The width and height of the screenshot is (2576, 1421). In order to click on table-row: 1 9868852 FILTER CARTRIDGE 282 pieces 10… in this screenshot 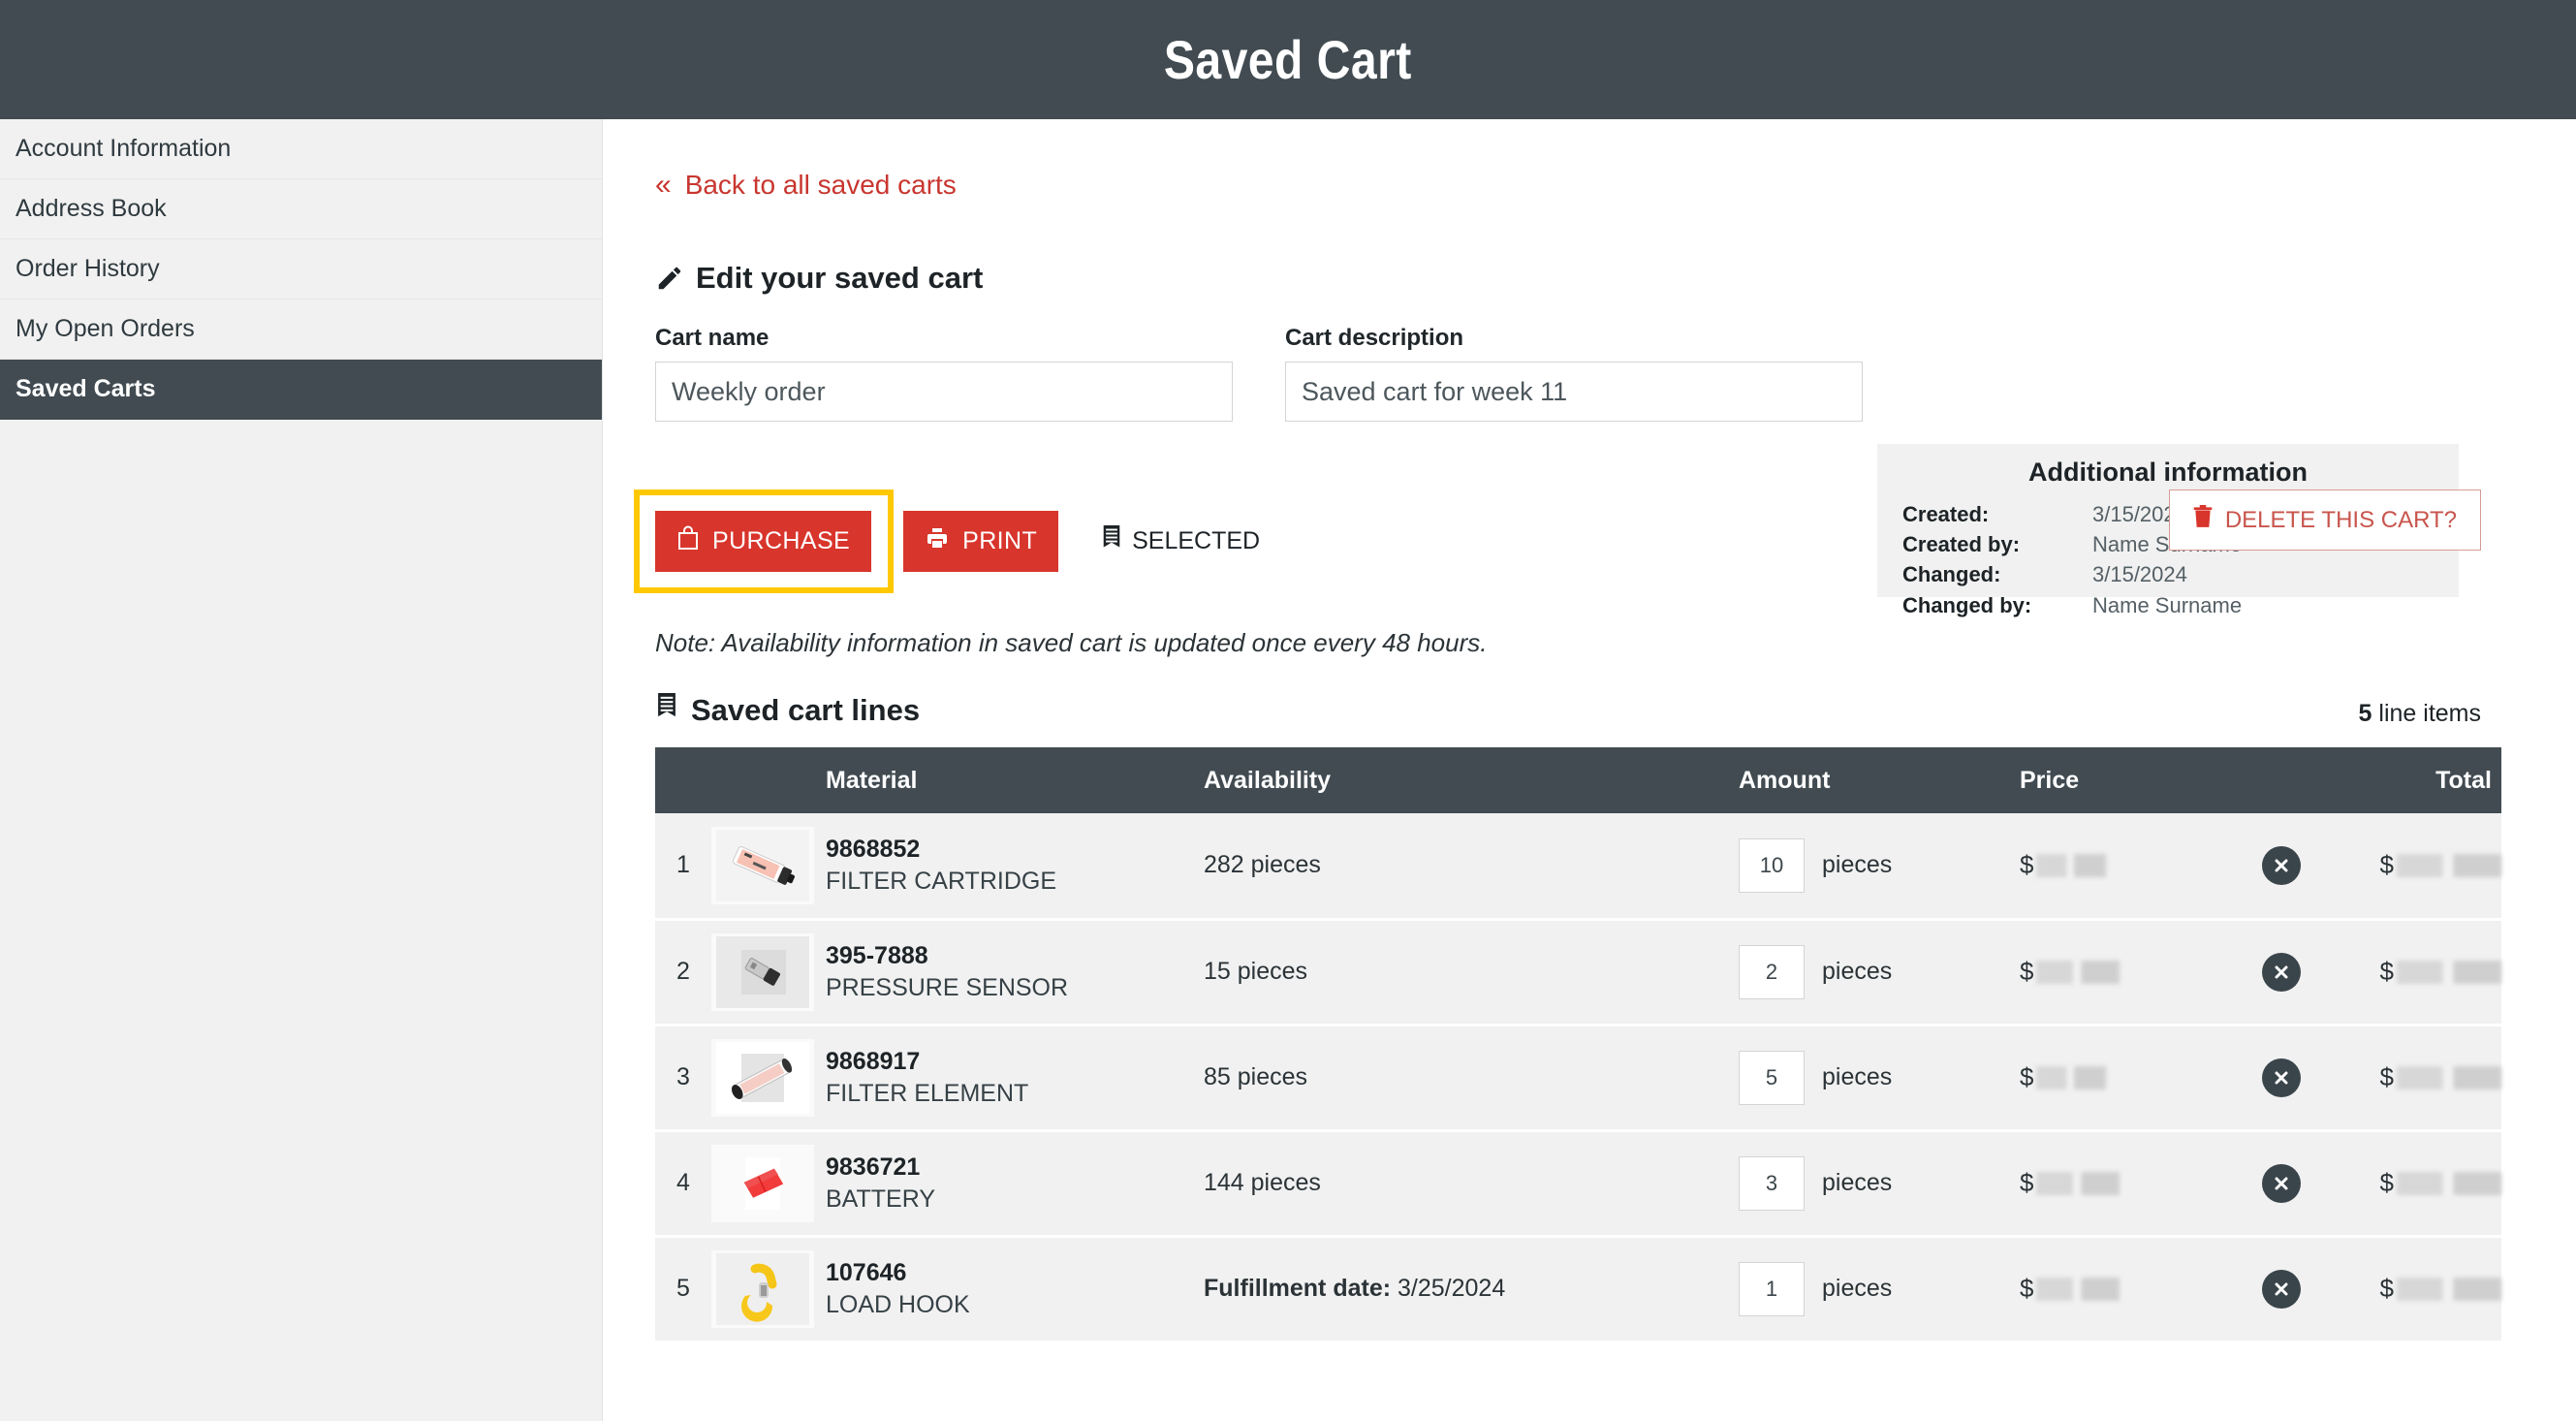, I will do `click(1578, 866)`.